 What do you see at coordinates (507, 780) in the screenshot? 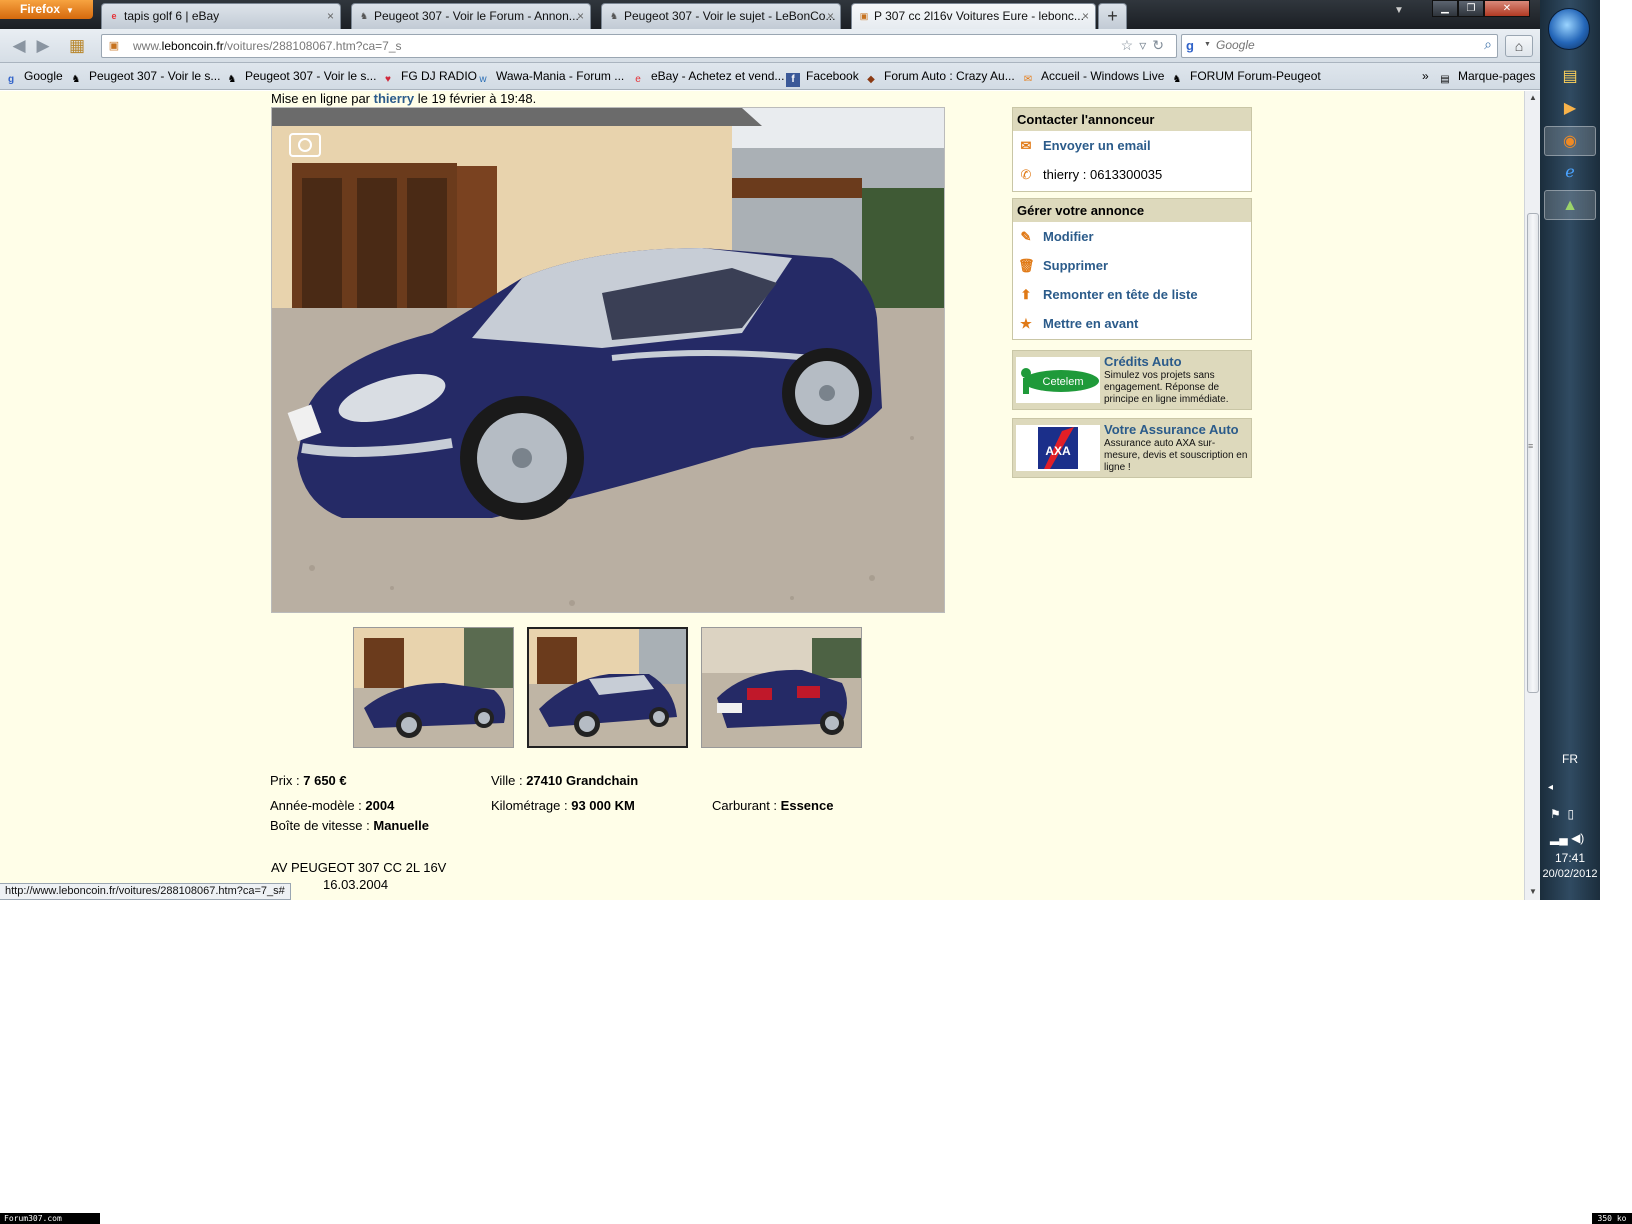
I see `city-label: Ville :` at bounding box center [507, 780].